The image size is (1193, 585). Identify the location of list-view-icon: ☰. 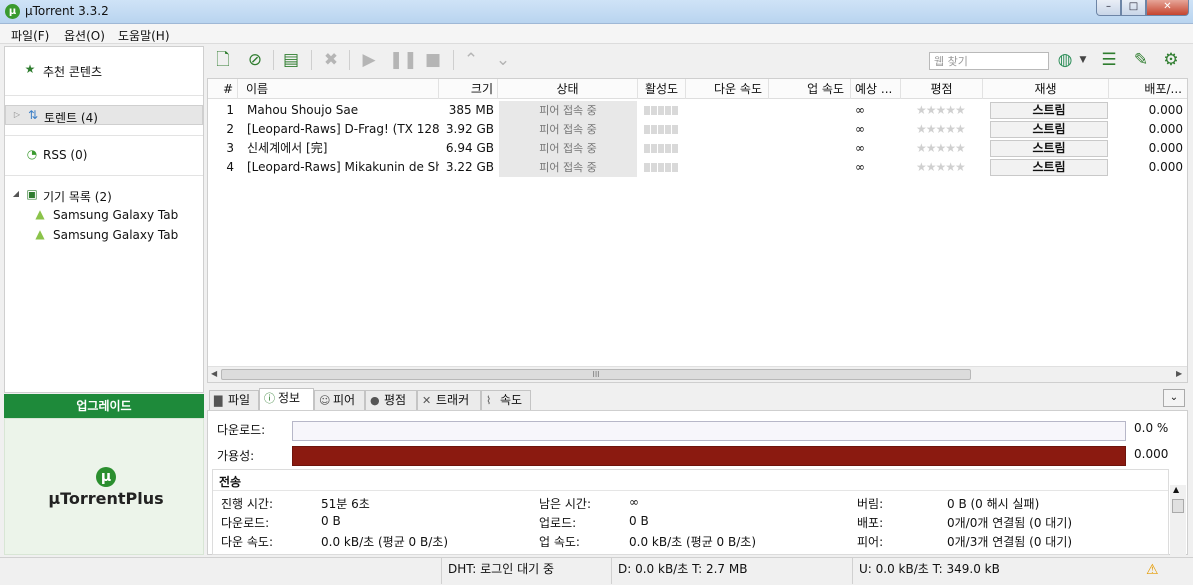
(1109, 60).